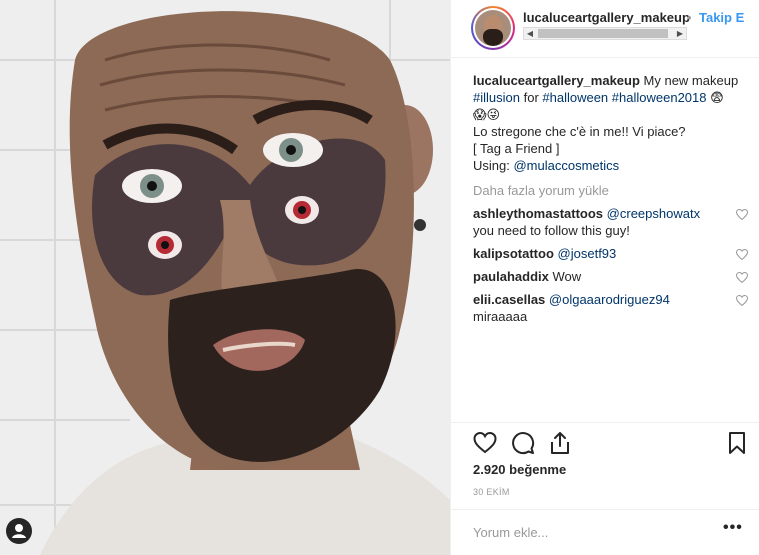 The image size is (759, 555). What do you see at coordinates (493, 28) in the screenshot?
I see `avatar` at bounding box center [493, 28].